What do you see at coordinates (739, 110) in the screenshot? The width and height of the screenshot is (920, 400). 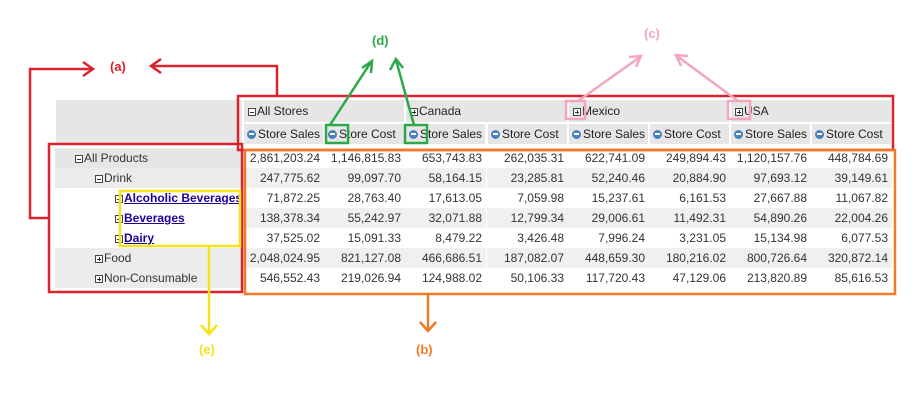 I see `usa-toggle-frame` at bounding box center [739, 110].